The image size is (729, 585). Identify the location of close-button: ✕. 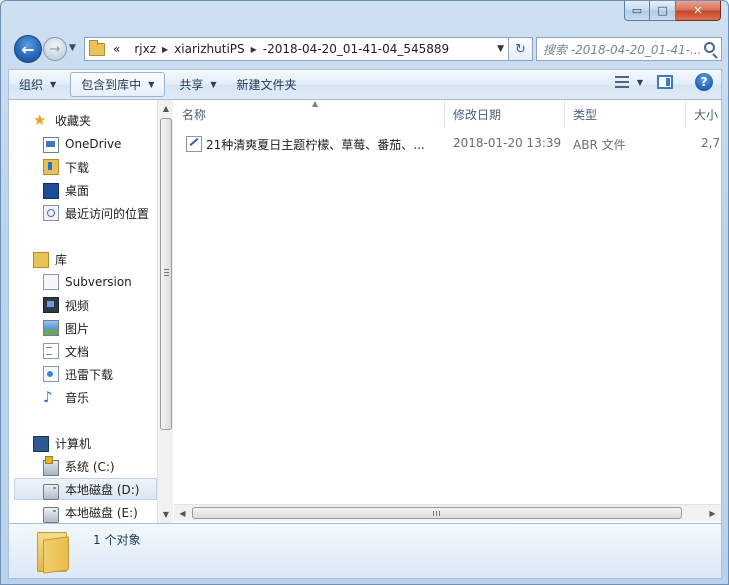
(698, 11).